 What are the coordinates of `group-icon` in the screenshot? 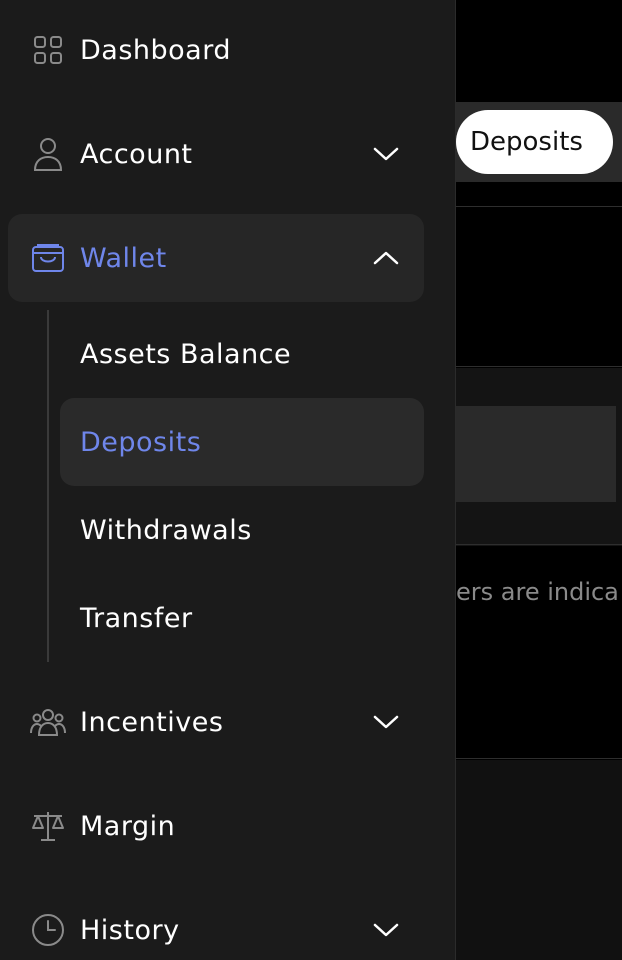 It's located at (48, 722).